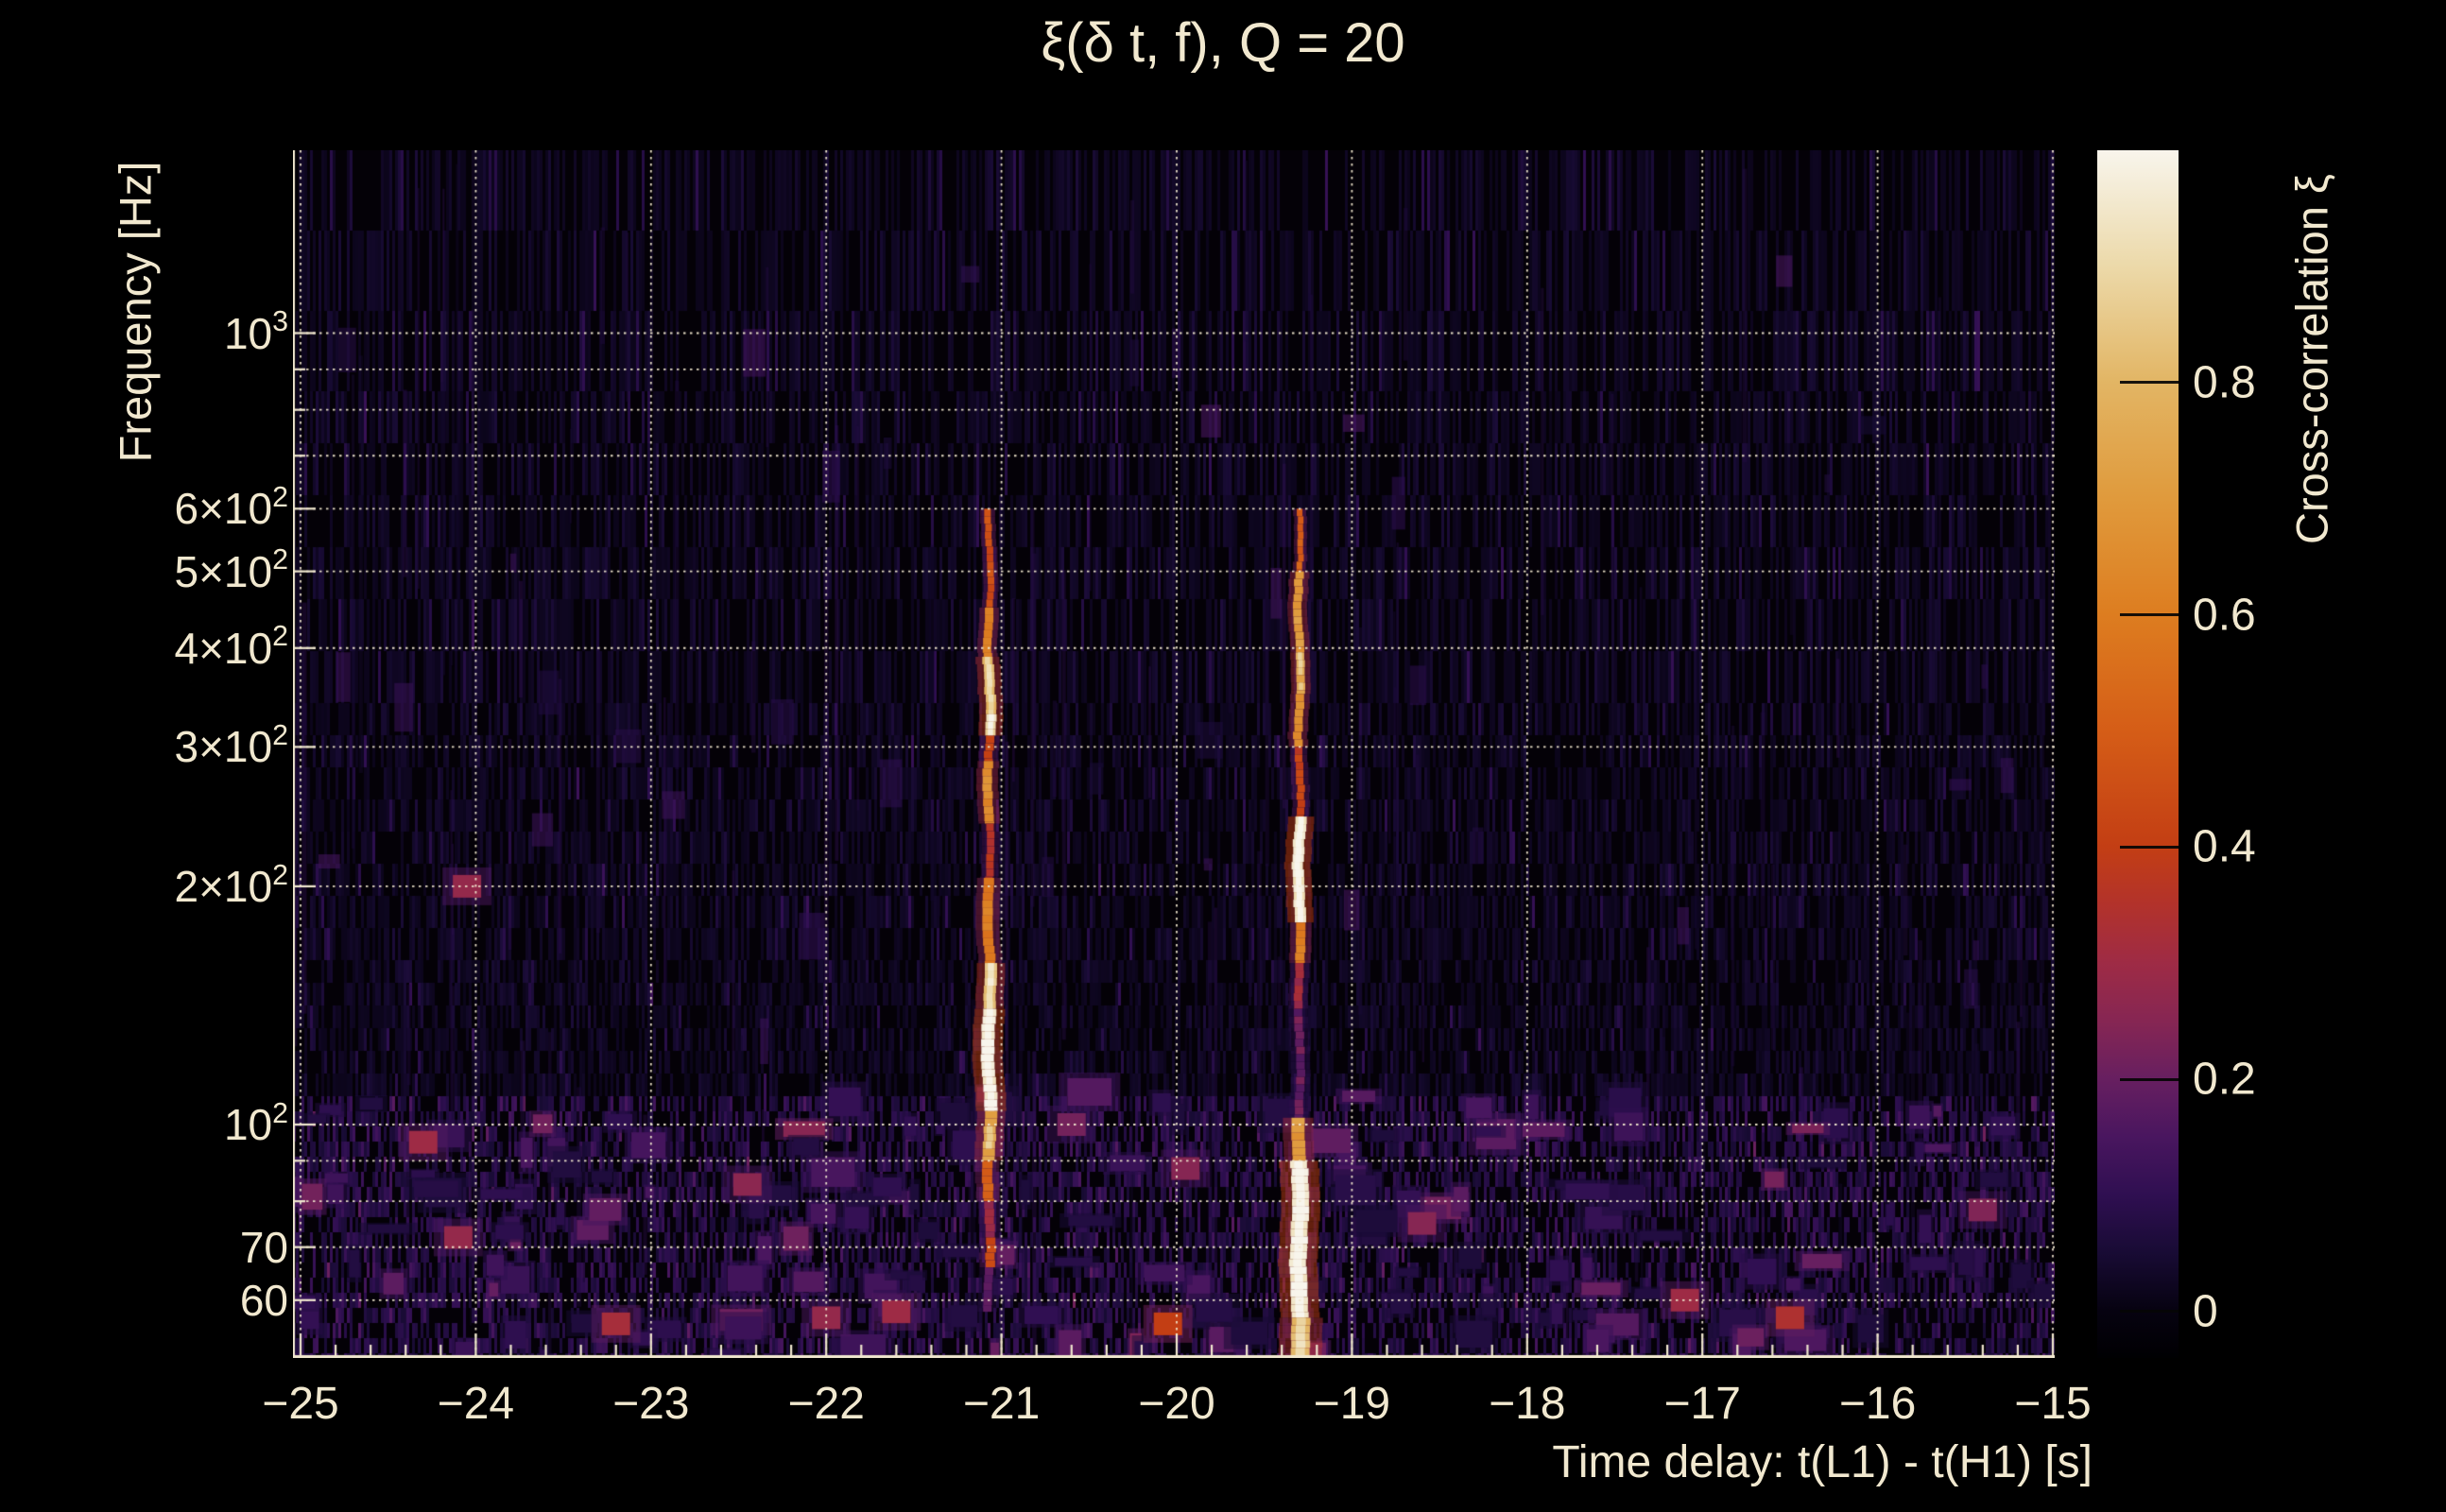 This screenshot has width=2446, height=1512. What do you see at coordinates (1528, 1404) in the screenshot?
I see `x-tick-label: −18` at bounding box center [1528, 1404].